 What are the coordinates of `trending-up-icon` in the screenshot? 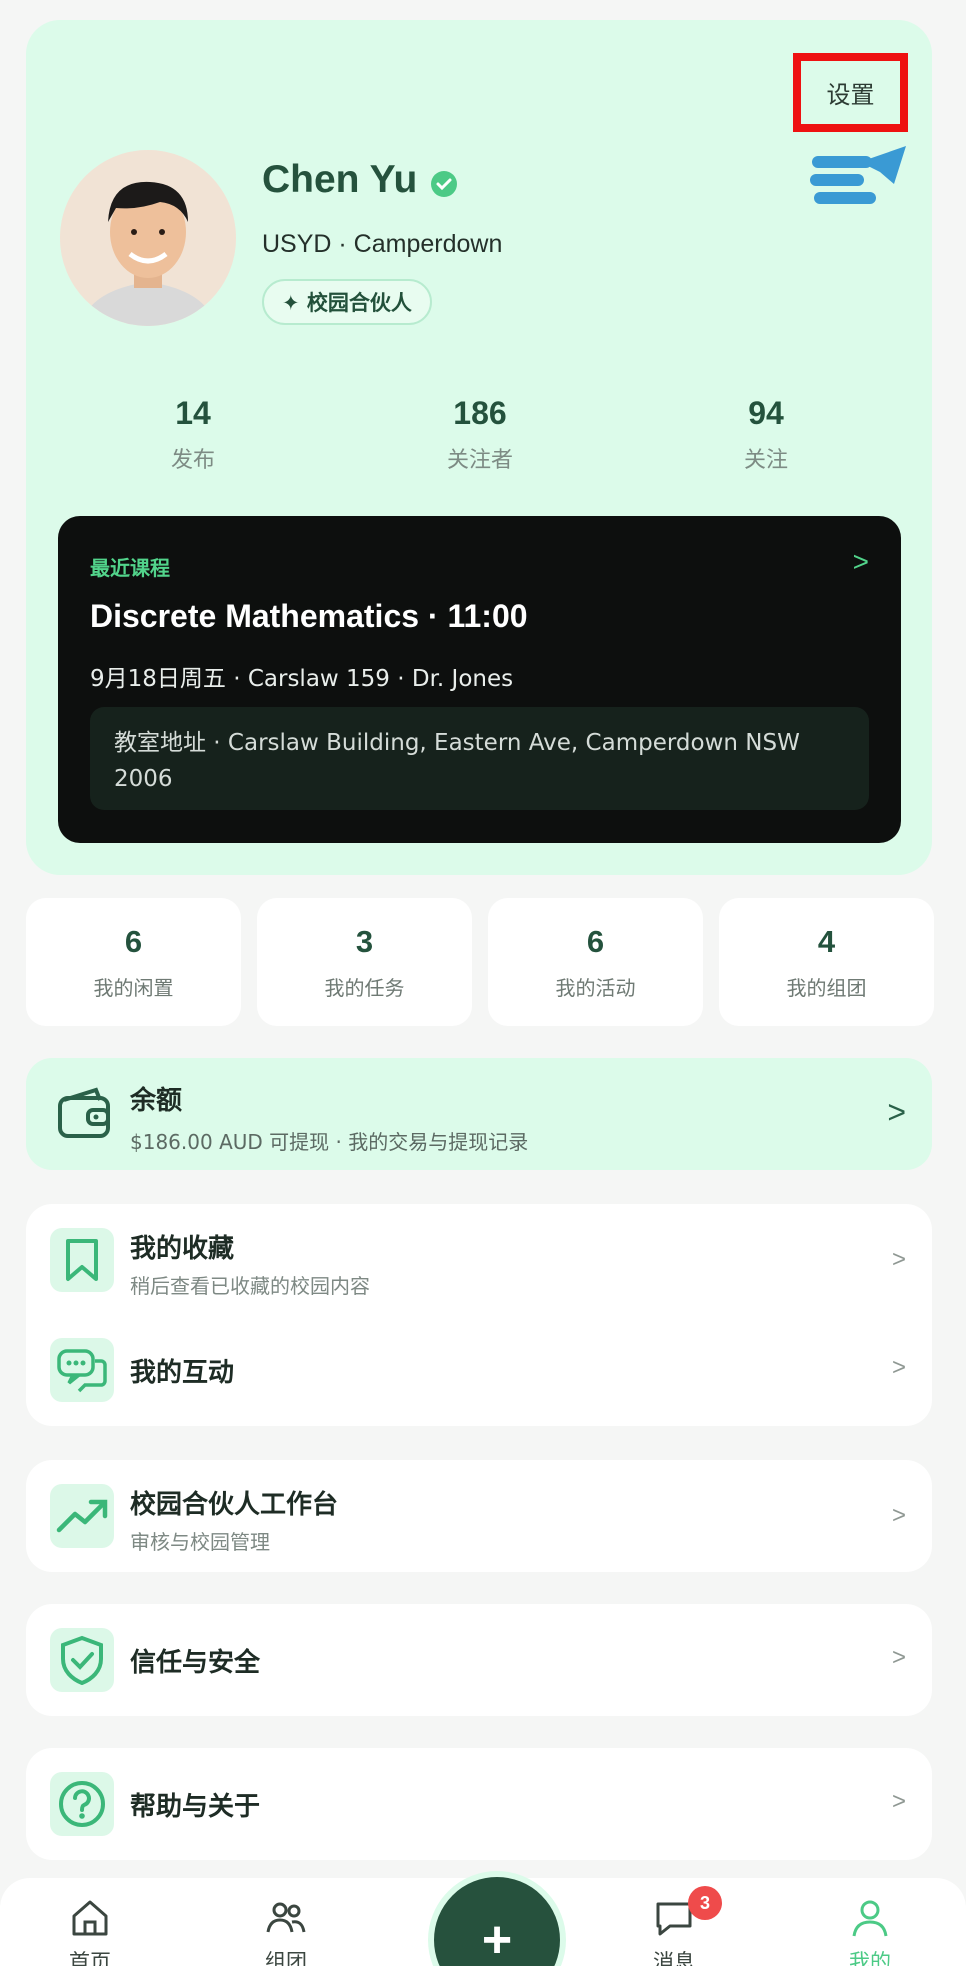 It's located at (82, 1516).